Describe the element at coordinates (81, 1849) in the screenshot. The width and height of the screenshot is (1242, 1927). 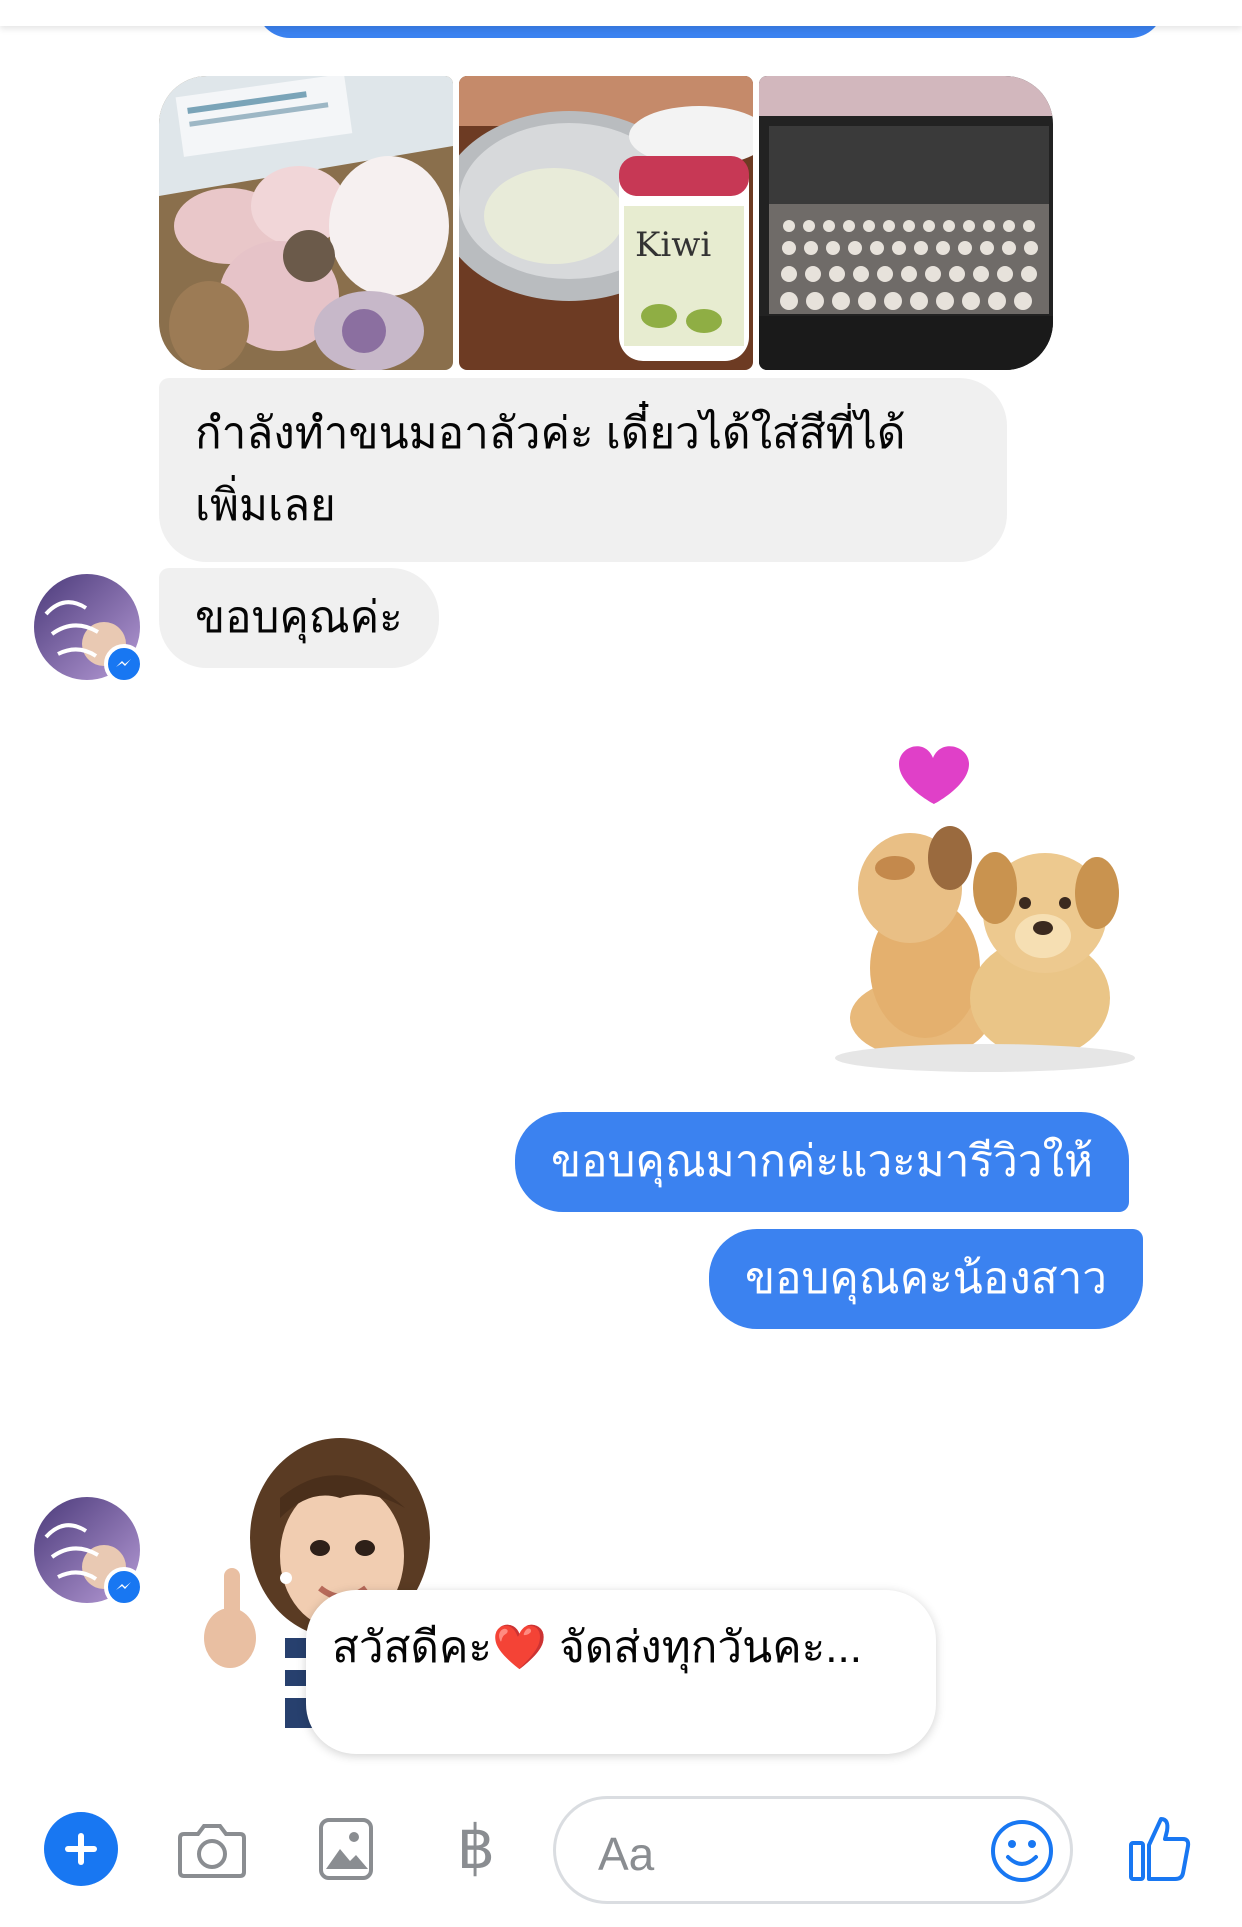
I see `plus-icon` at that location.